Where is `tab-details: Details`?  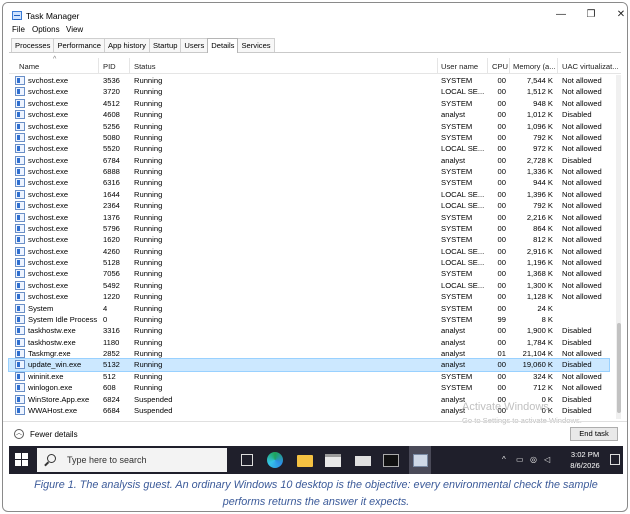
tab-details: Details is located at coordinates (223, 45).